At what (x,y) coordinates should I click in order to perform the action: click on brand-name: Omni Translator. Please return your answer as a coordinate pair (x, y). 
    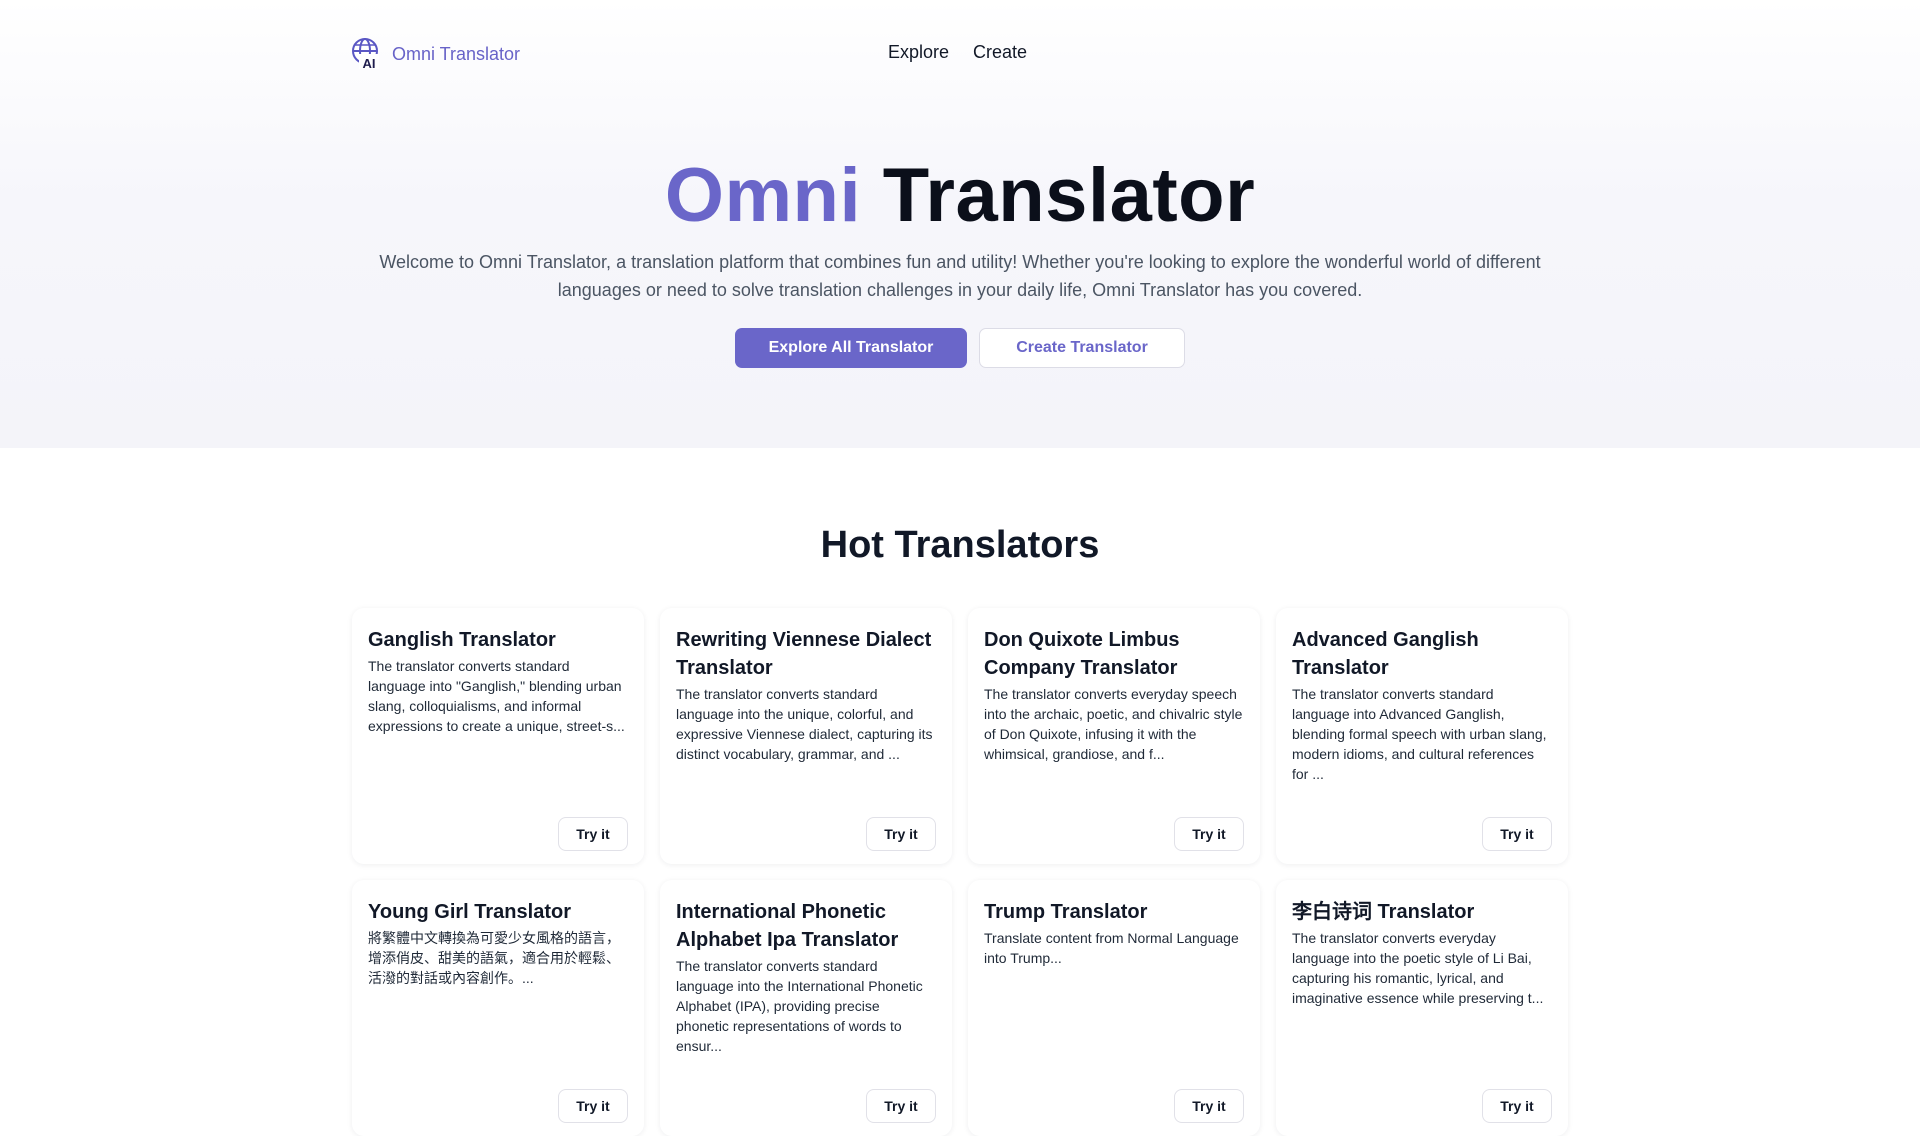
    Looking at the image, I should click on (456, 53).